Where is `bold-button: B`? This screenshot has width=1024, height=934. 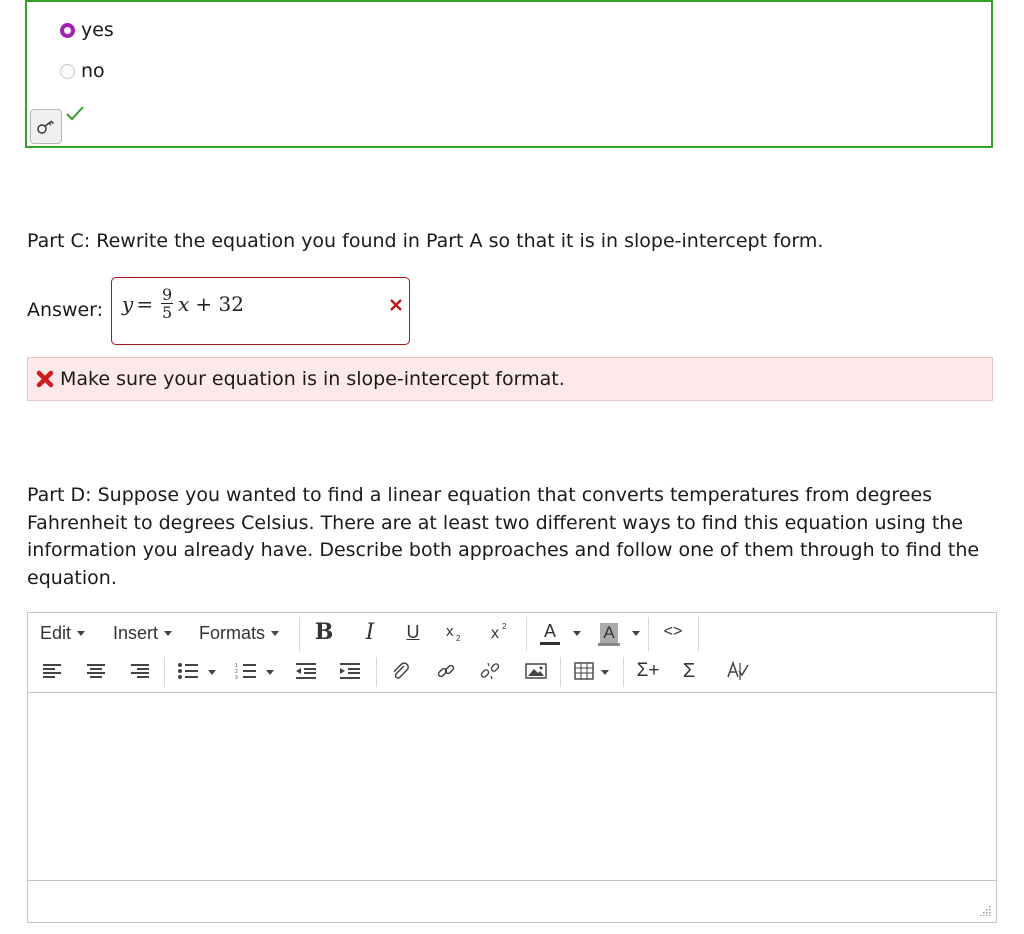 bold-button: B is located at coordinates (324, 632).